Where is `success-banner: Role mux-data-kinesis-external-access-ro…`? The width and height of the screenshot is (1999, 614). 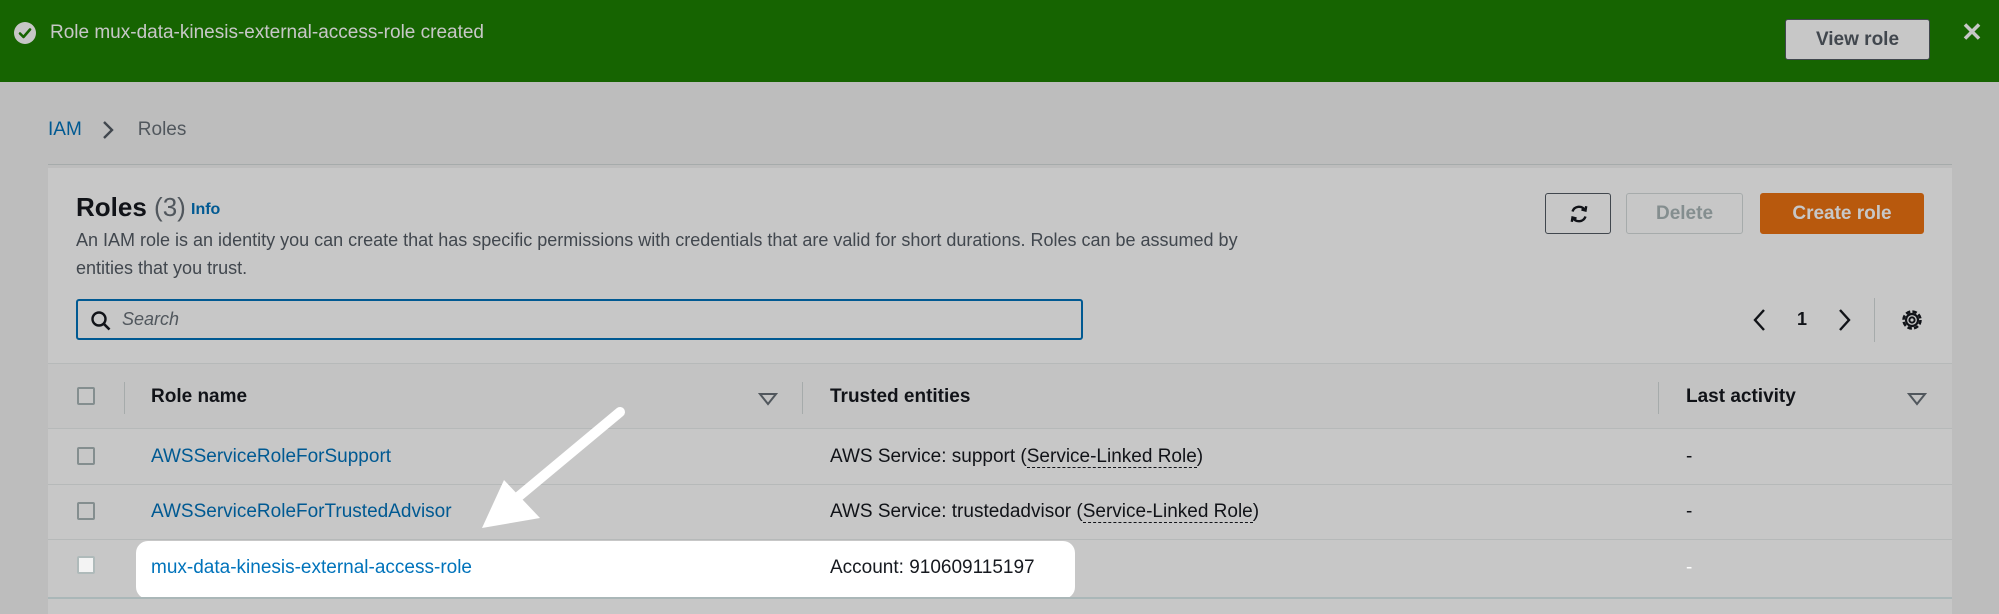 success-banner: Role mux-data-kinesis-external-access-ro… is located at coordinates (999, 41).